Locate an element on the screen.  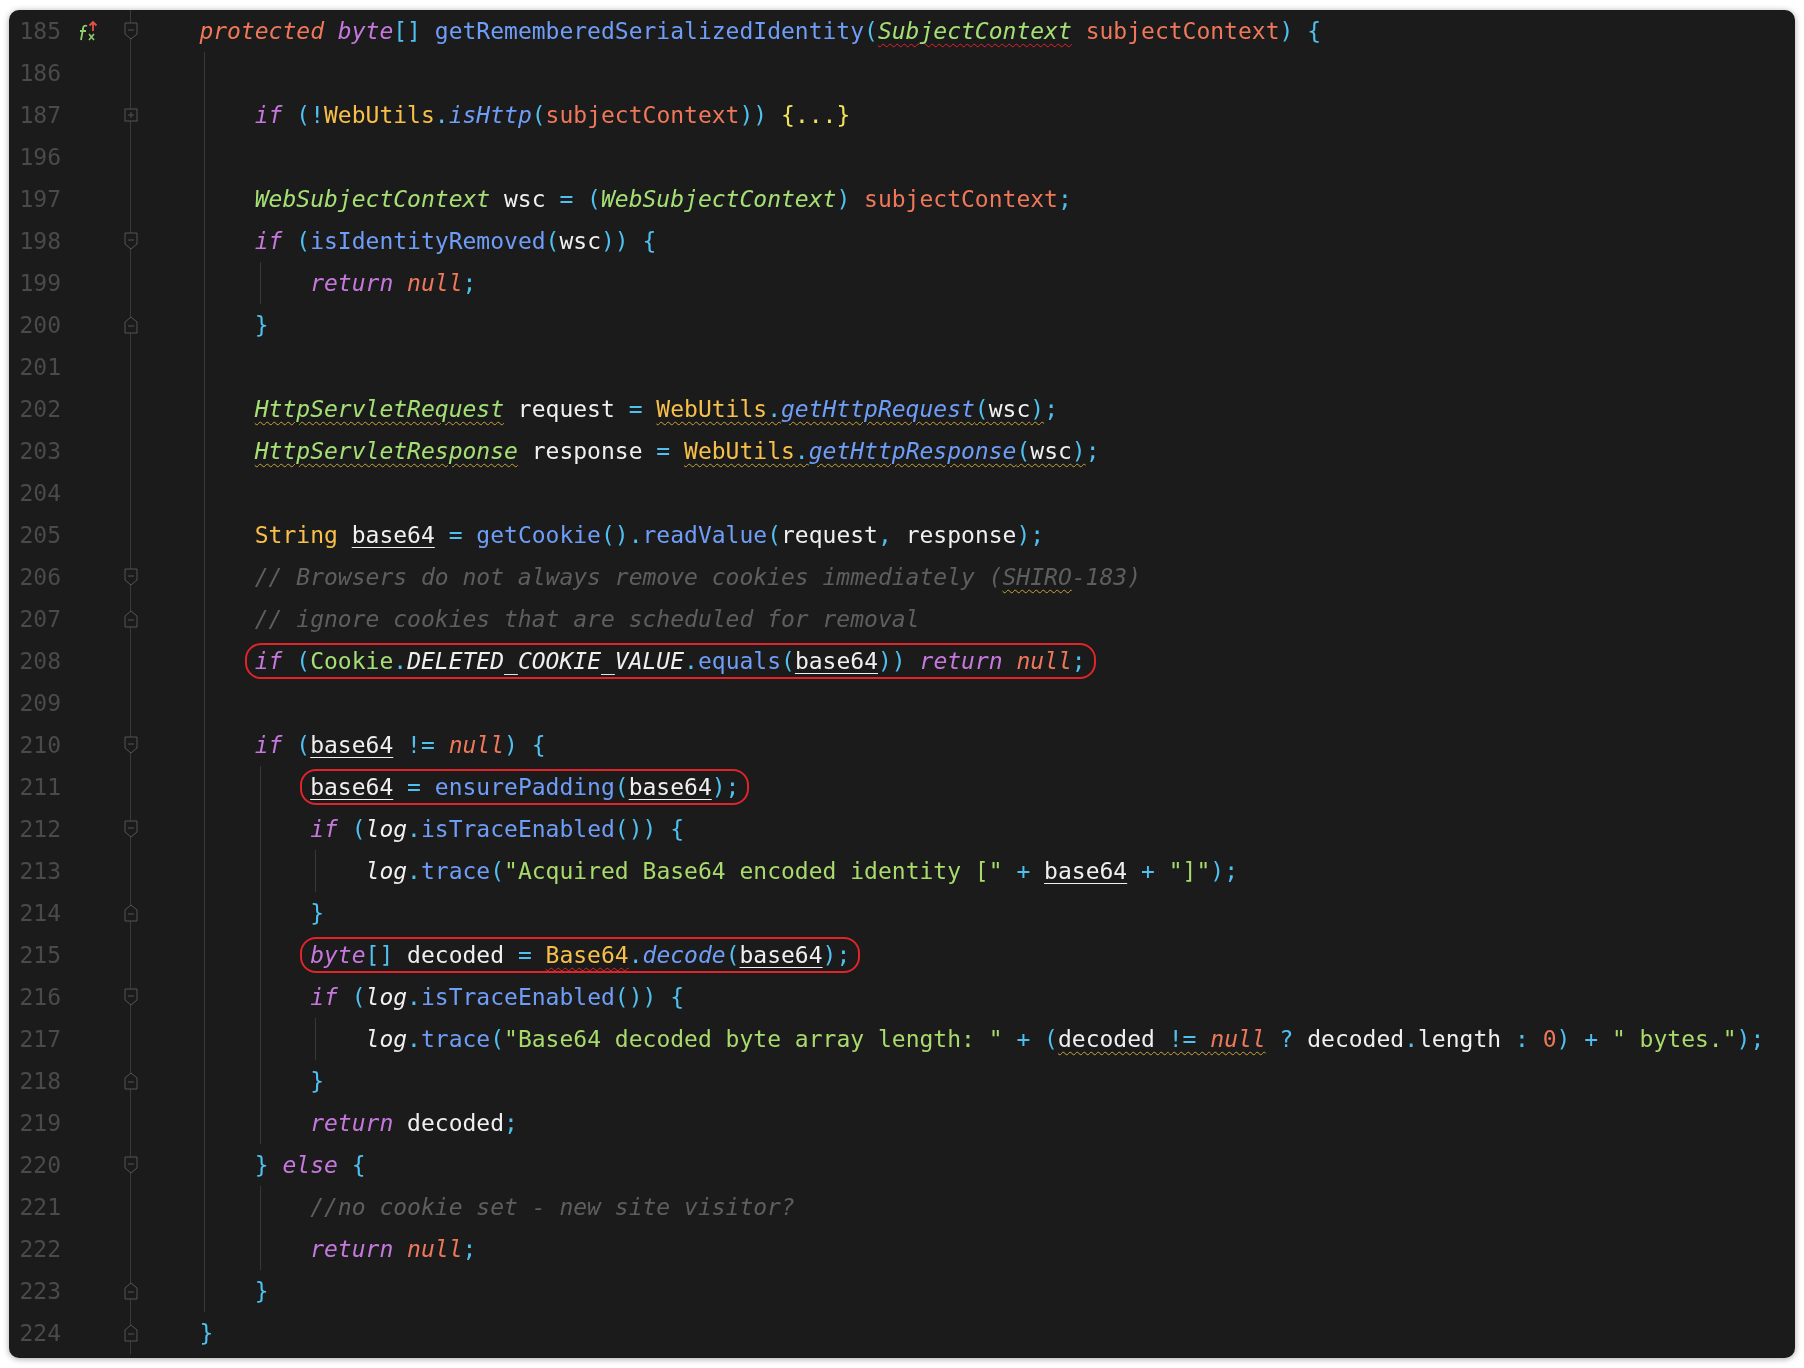
code-line: // ignore cookies that are scheduled for removal is located at coordinates (587, 619).